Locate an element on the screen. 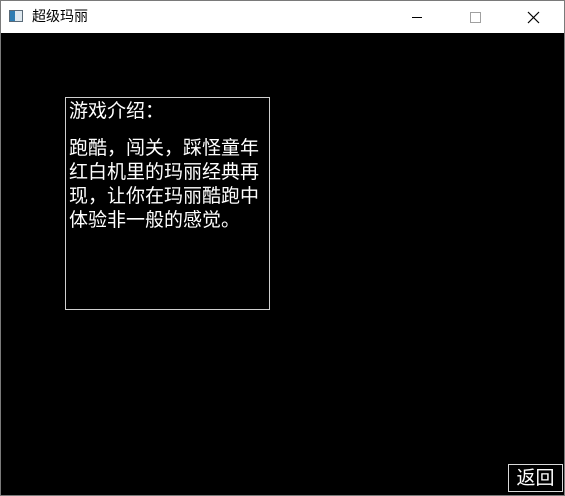 This screenshot has width=565, height=496. close-button is located at coordinates (533, 17).